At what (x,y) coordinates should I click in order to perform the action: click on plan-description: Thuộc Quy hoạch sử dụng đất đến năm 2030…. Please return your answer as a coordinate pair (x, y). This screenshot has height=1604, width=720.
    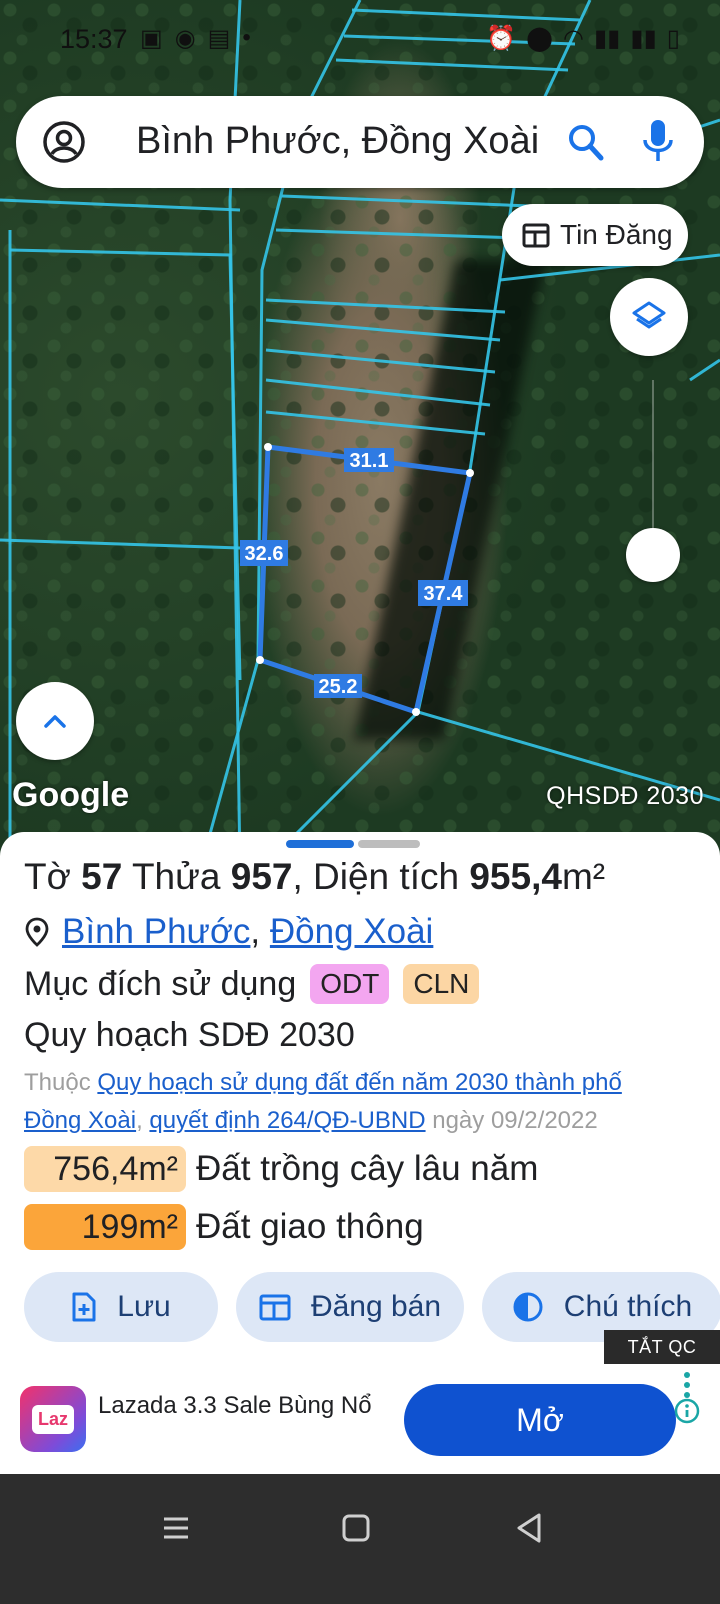
    Looking at the image, I should click on (323, 1101).